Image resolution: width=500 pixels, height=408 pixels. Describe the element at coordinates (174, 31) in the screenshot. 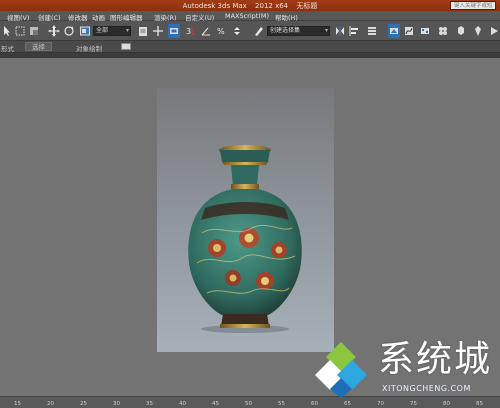

I see `keyboard-shortcut-override-icon` at that location.